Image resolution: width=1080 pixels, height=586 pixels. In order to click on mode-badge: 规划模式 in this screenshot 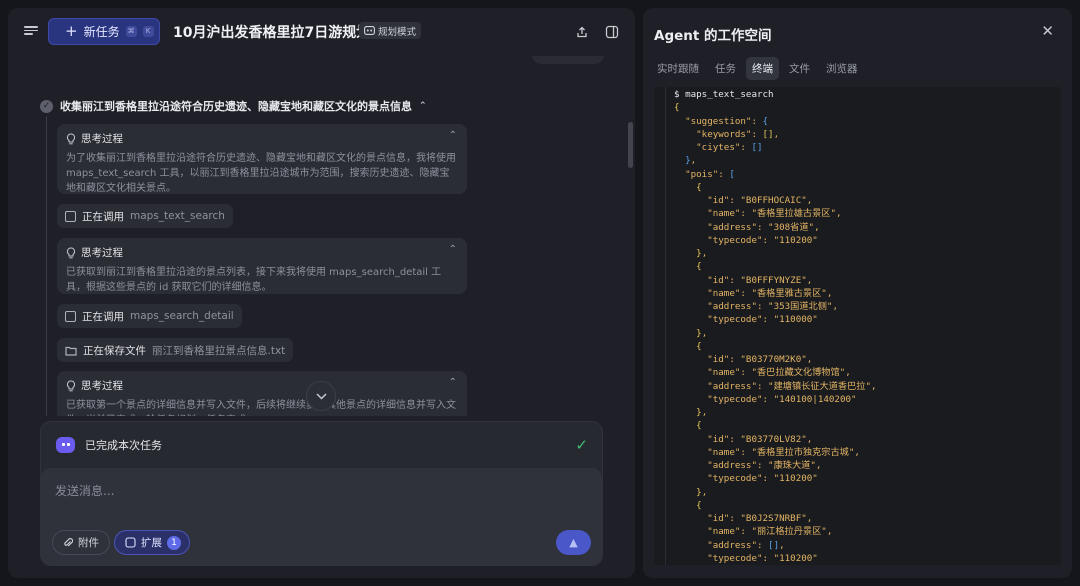, I will do `click(390, 30)`.